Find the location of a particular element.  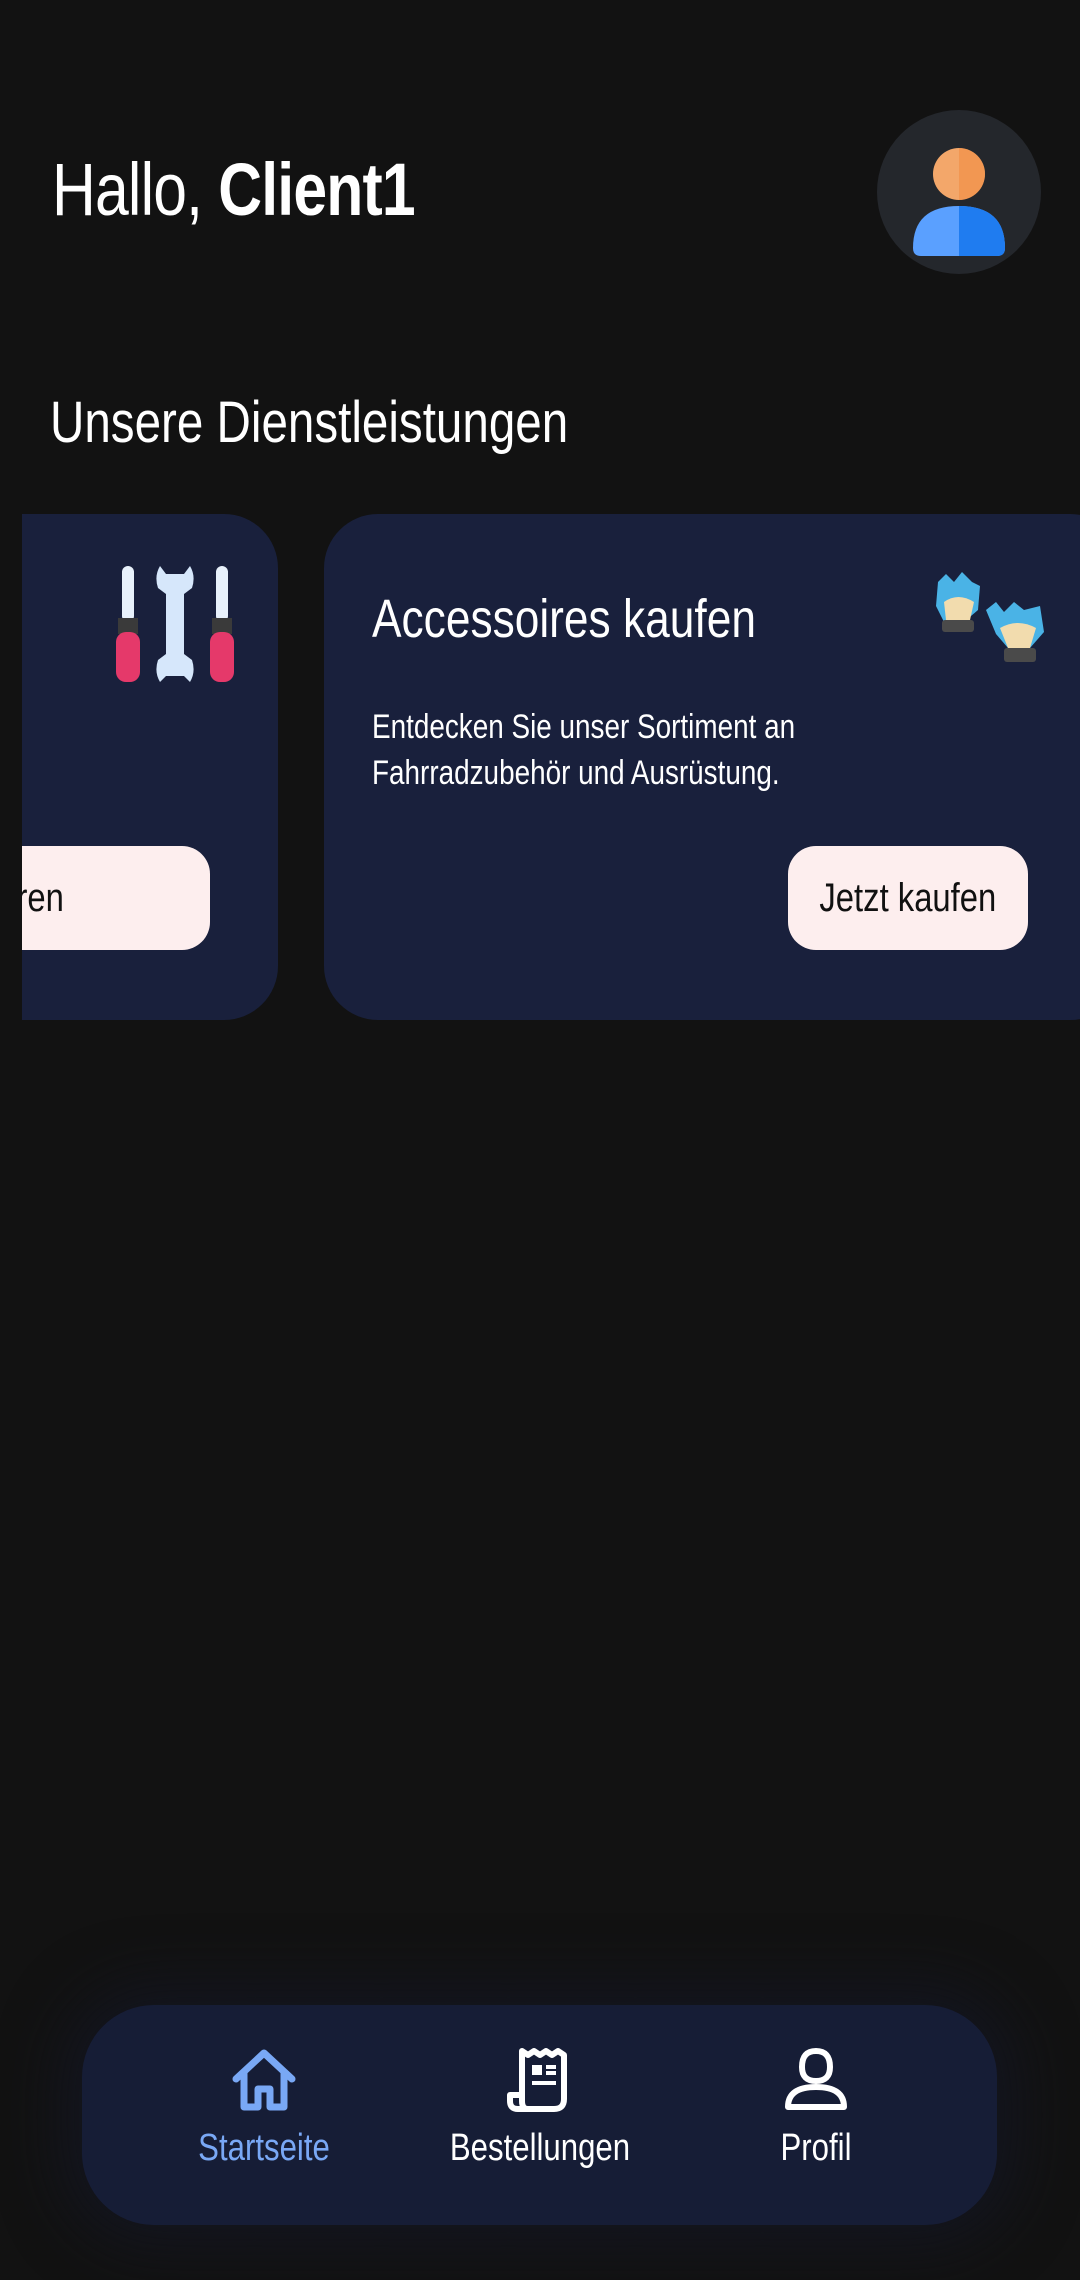

nav-label-home: Startseite is located at coordinates (264, 2148).